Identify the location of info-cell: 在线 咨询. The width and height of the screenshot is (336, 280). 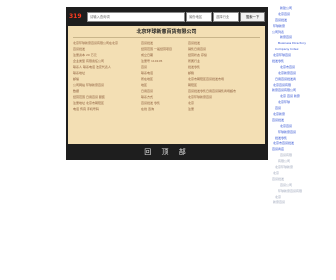
(163, 109).